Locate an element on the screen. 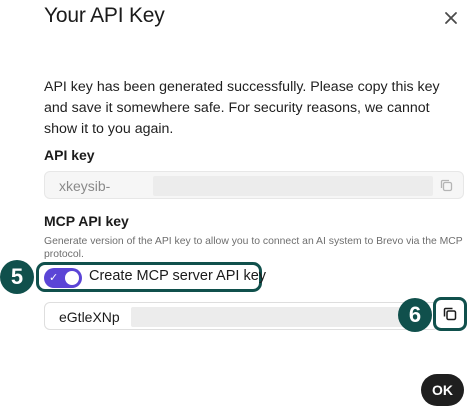 The height and width of the screenshot is (412, 474). mcp-api-key-value: eGtleXNp is located at coordinates (89, 317).